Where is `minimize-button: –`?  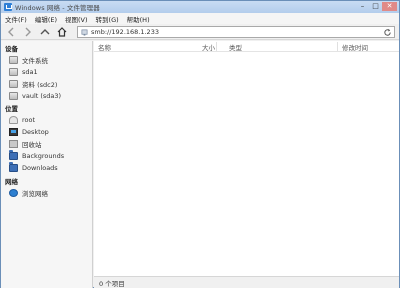 minimize-button: – is located at coordinates (362, 6).